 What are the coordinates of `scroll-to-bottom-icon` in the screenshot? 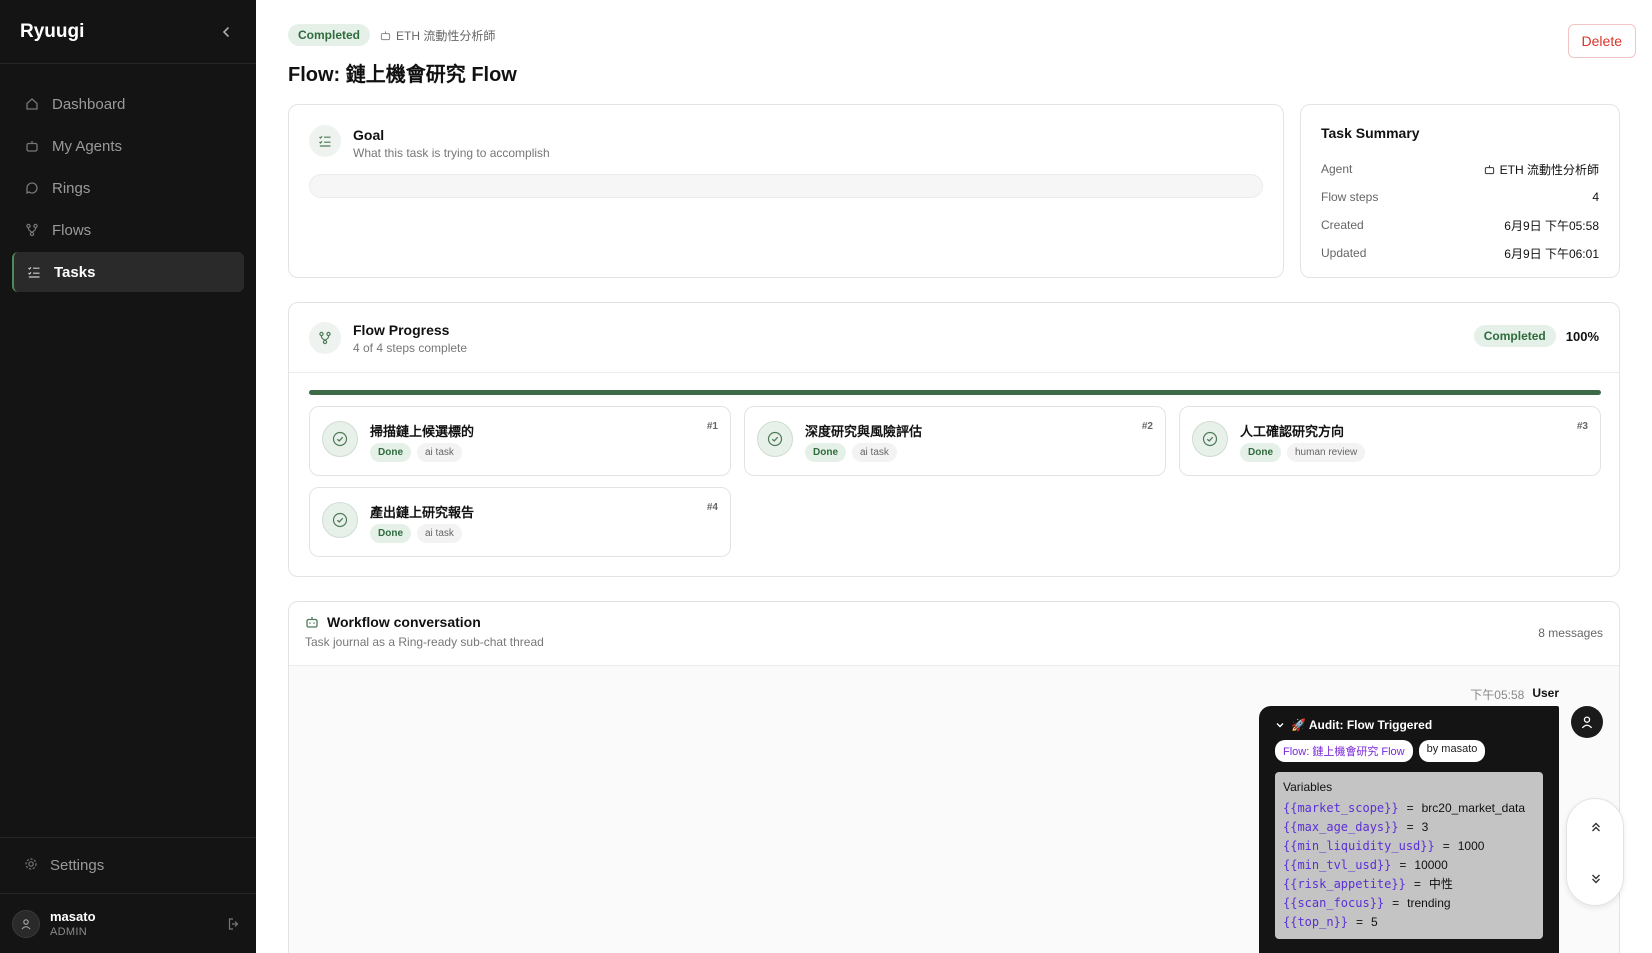 It's located at (1596, 879).